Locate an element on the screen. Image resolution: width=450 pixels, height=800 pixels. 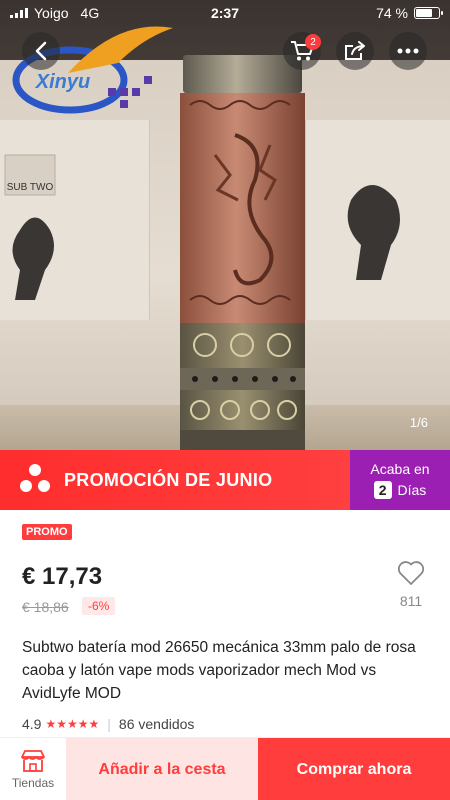
carrier-name: Yoigo is located at coordinates (51, 13).